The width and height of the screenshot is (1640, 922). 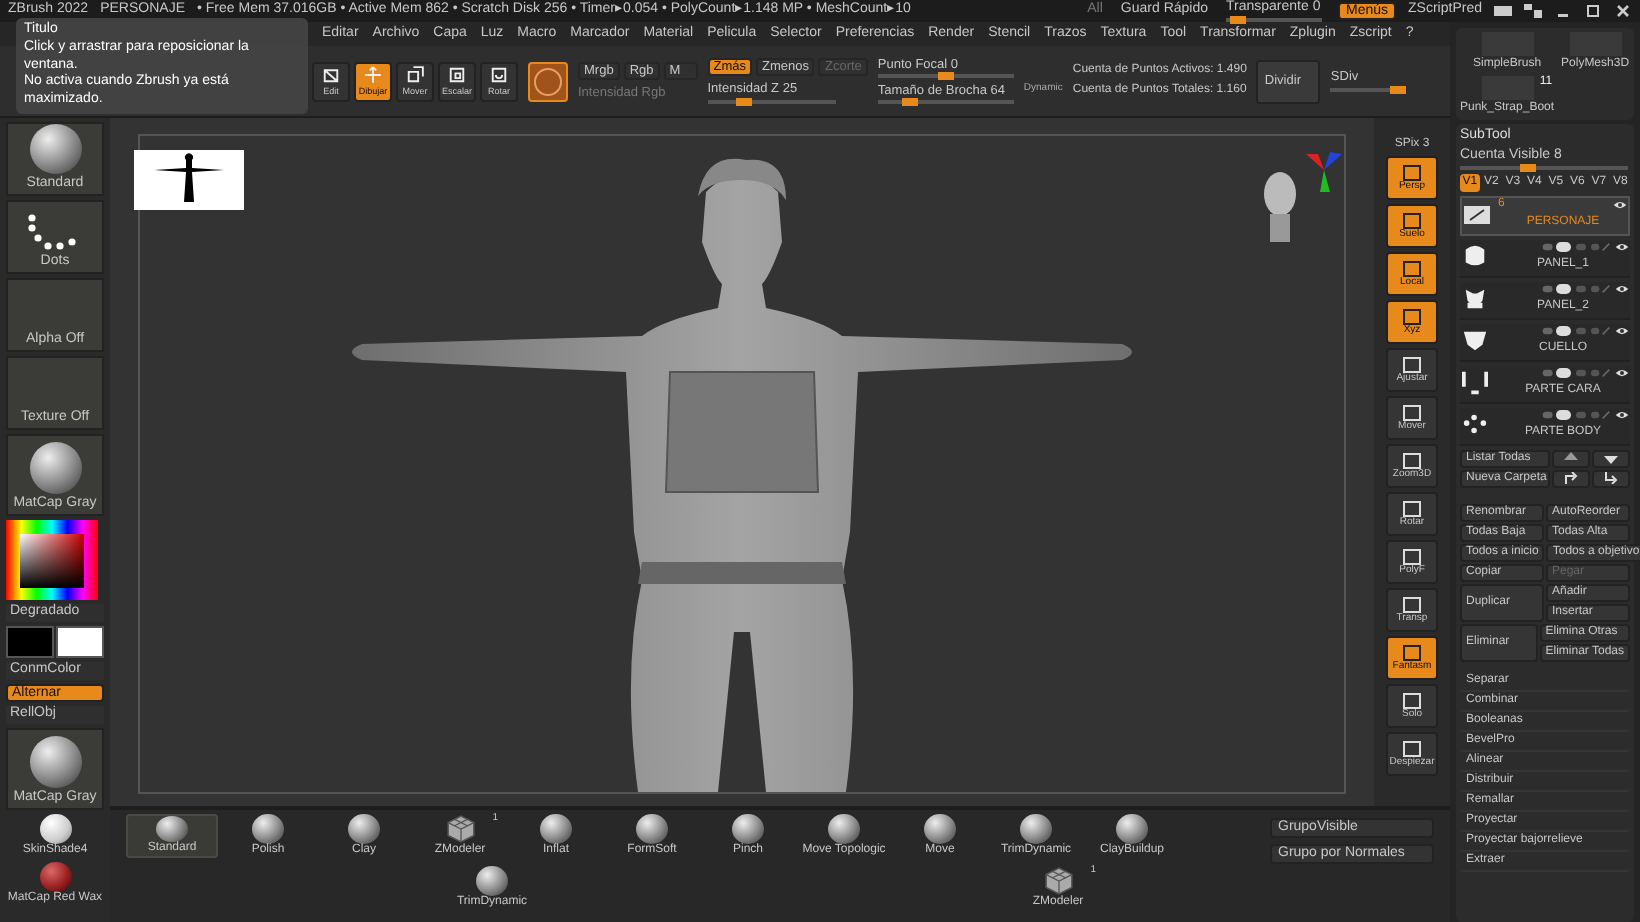 I want to click on primary-color-swatch, so click(x=30, y=642).